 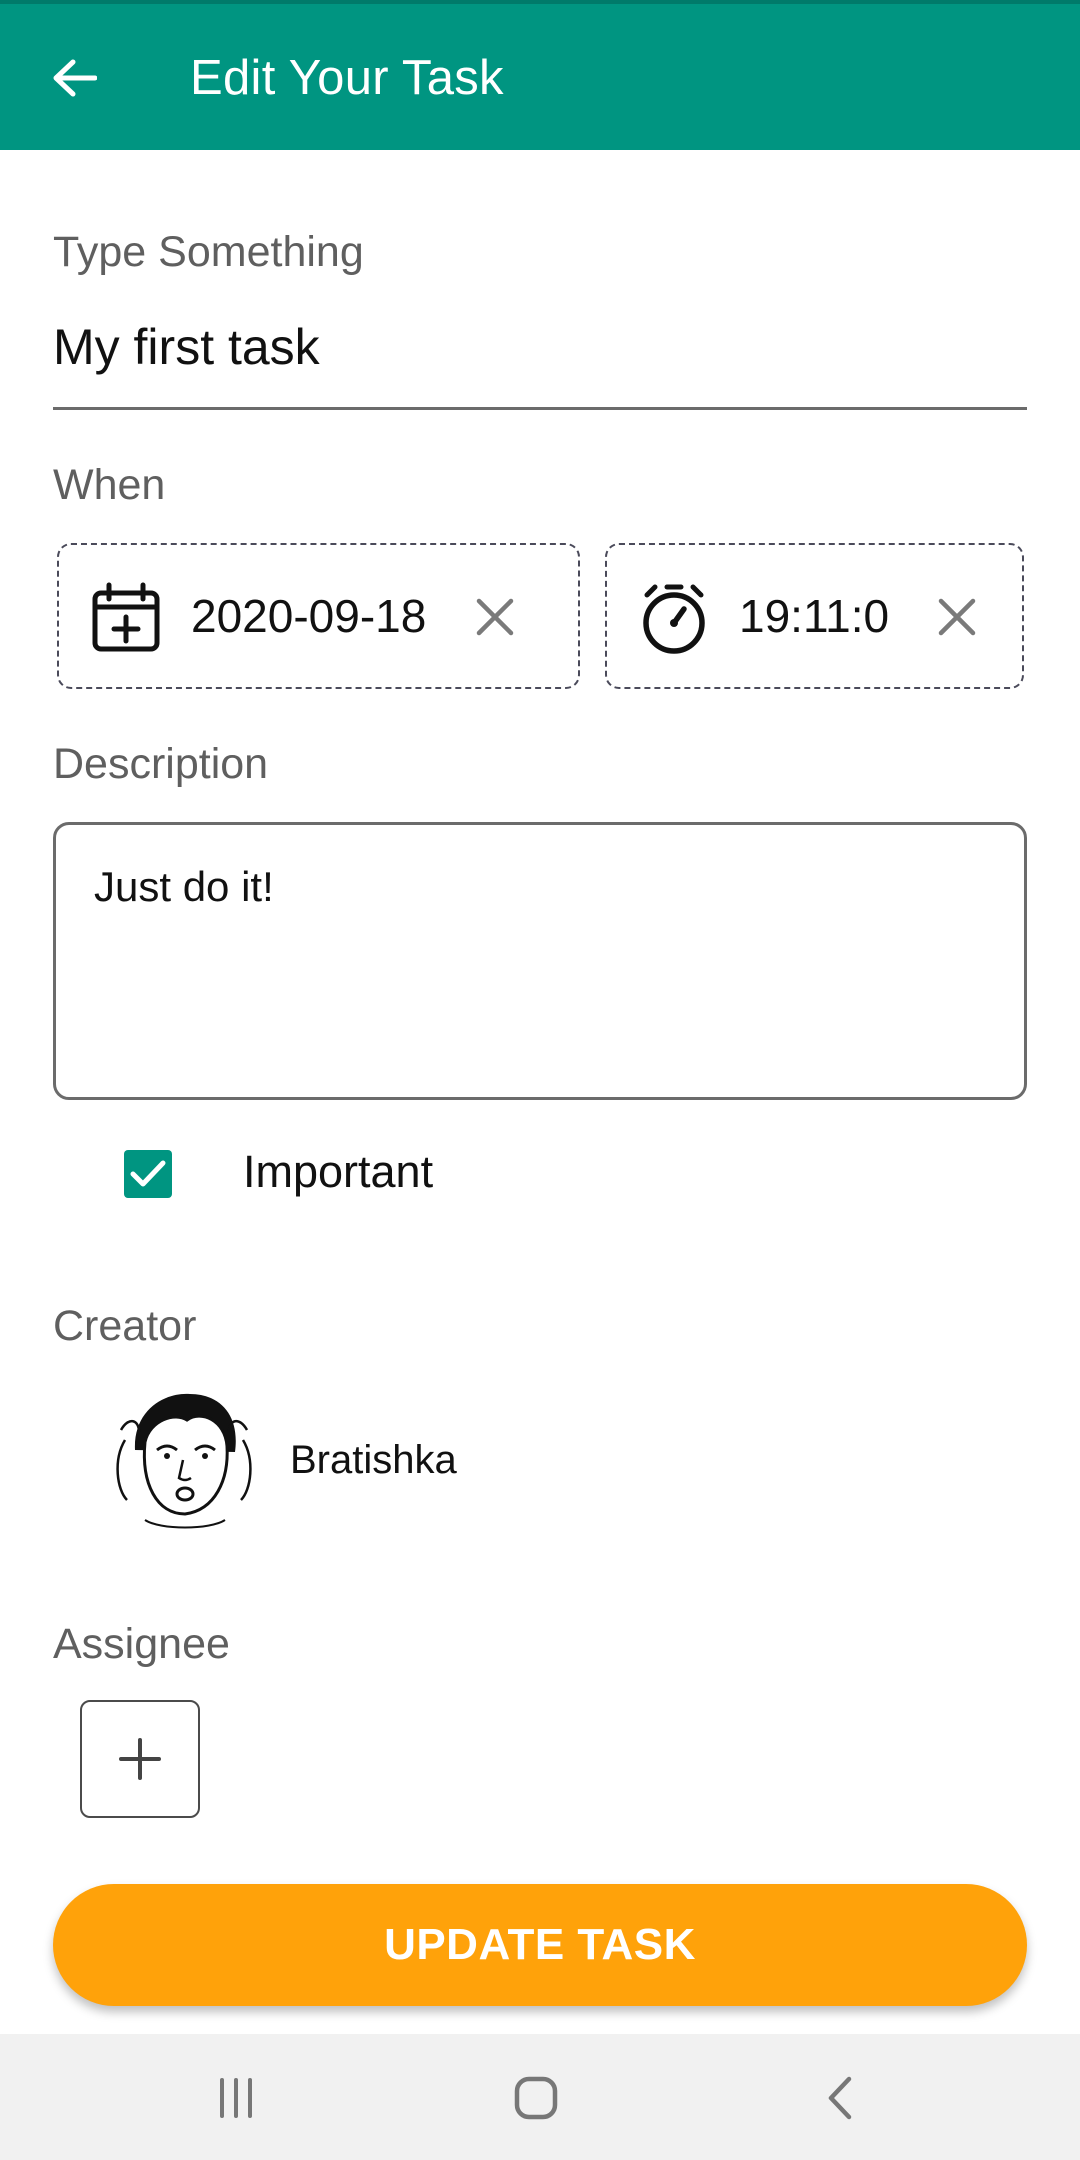 I want to click on description-value: Just do it!, so click(x=184, y=886).